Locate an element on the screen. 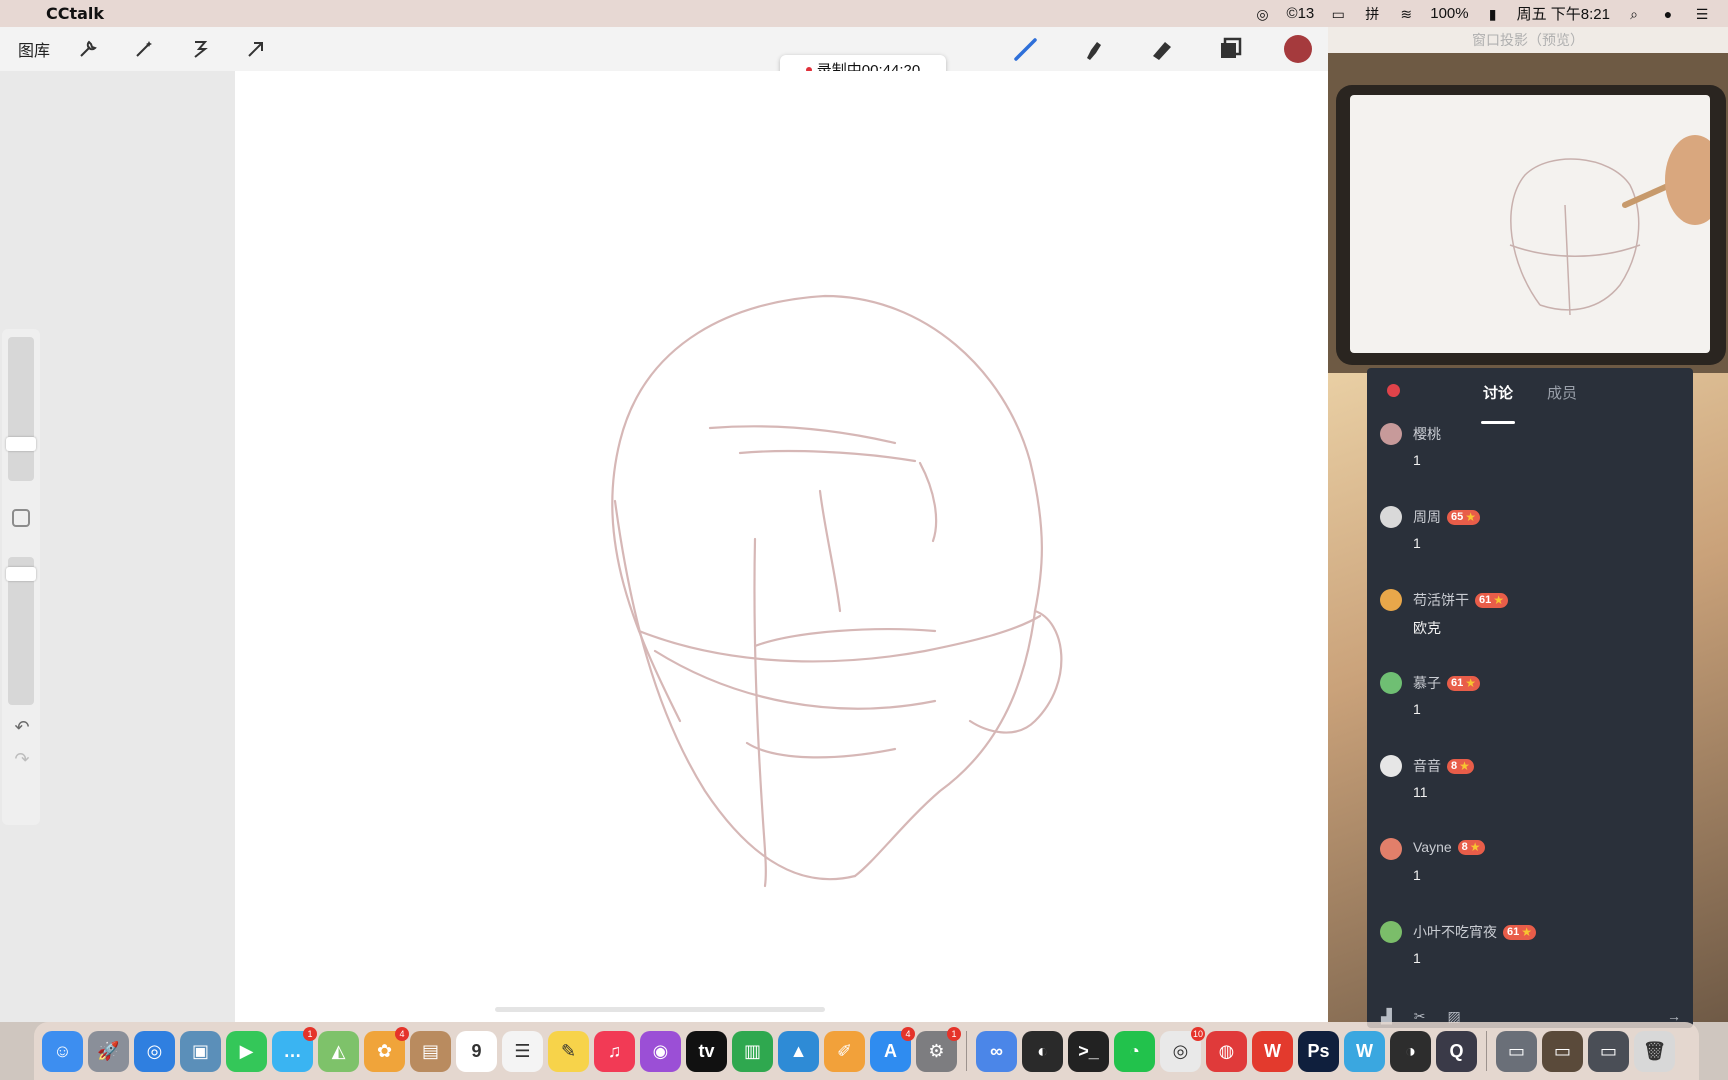 The width and height of the screenshot is (1728, 1080). tab-discussion: 讨论 is located at coordinates (1498, 403).